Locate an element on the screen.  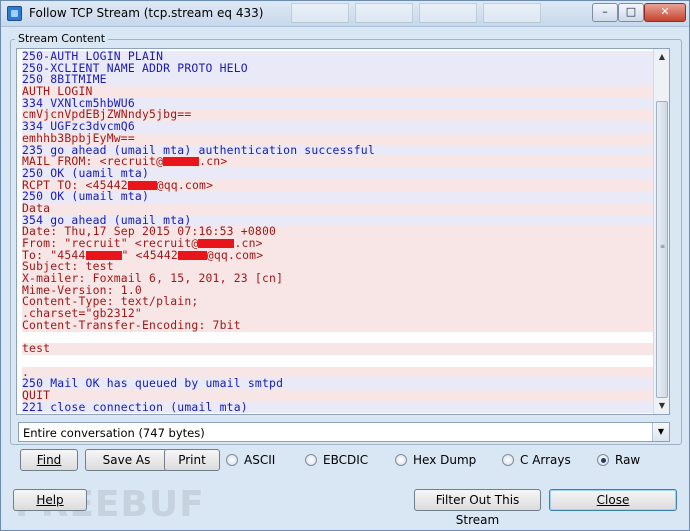
radio-raw-dot is located at coordinates (603, 460).